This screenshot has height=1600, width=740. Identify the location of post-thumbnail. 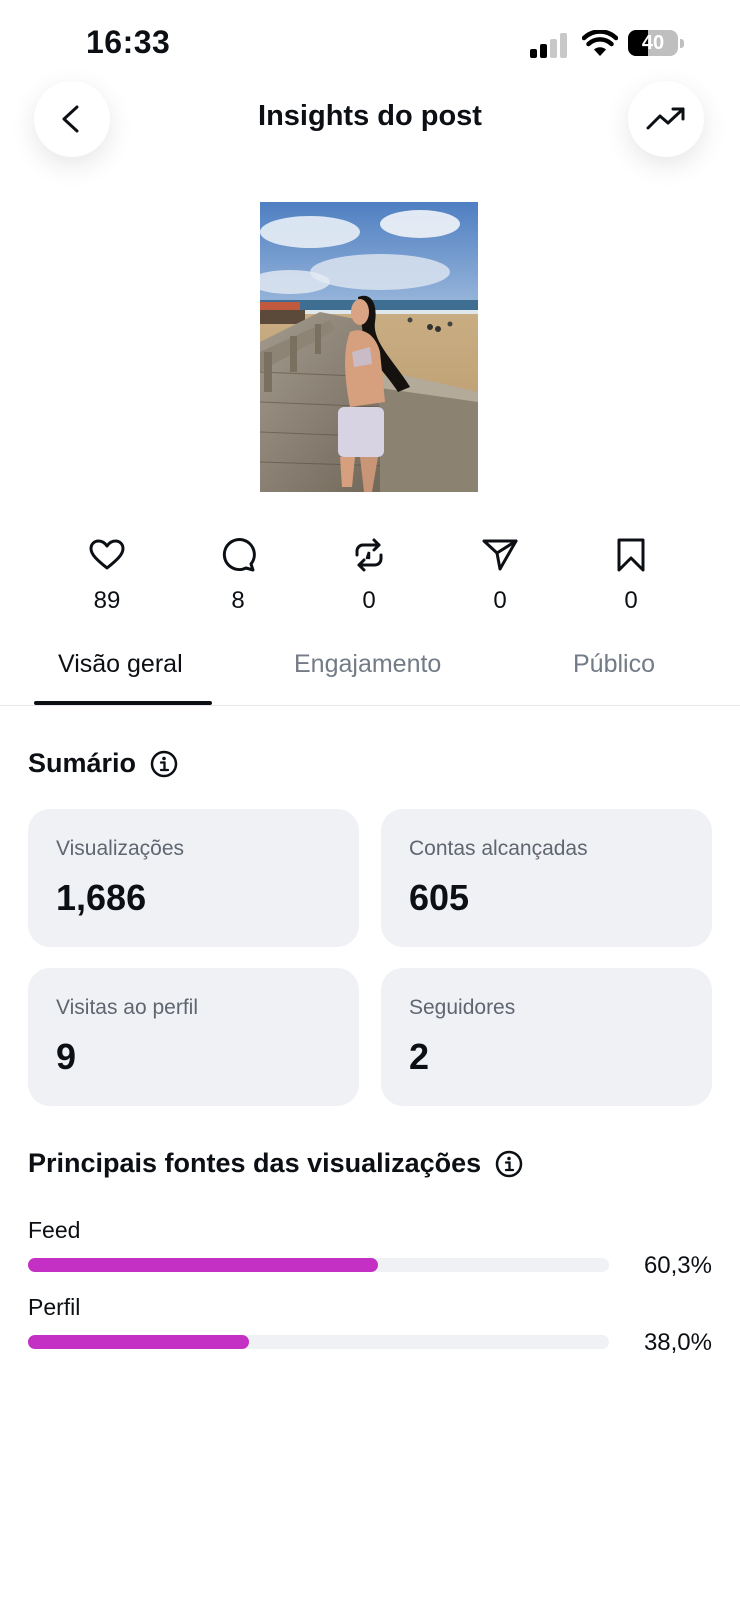
(369, 347).